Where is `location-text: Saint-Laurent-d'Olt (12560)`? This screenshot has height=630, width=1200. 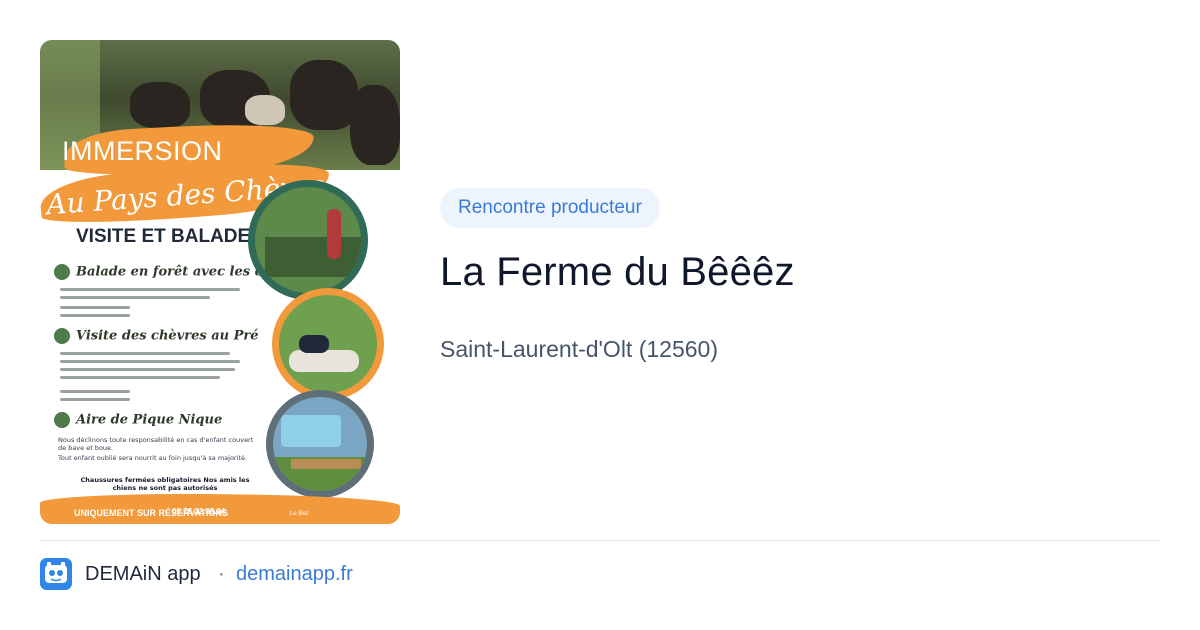 location-text: Saint-Laurent-d'Olt (12560) is located at coordinates (579, 349).